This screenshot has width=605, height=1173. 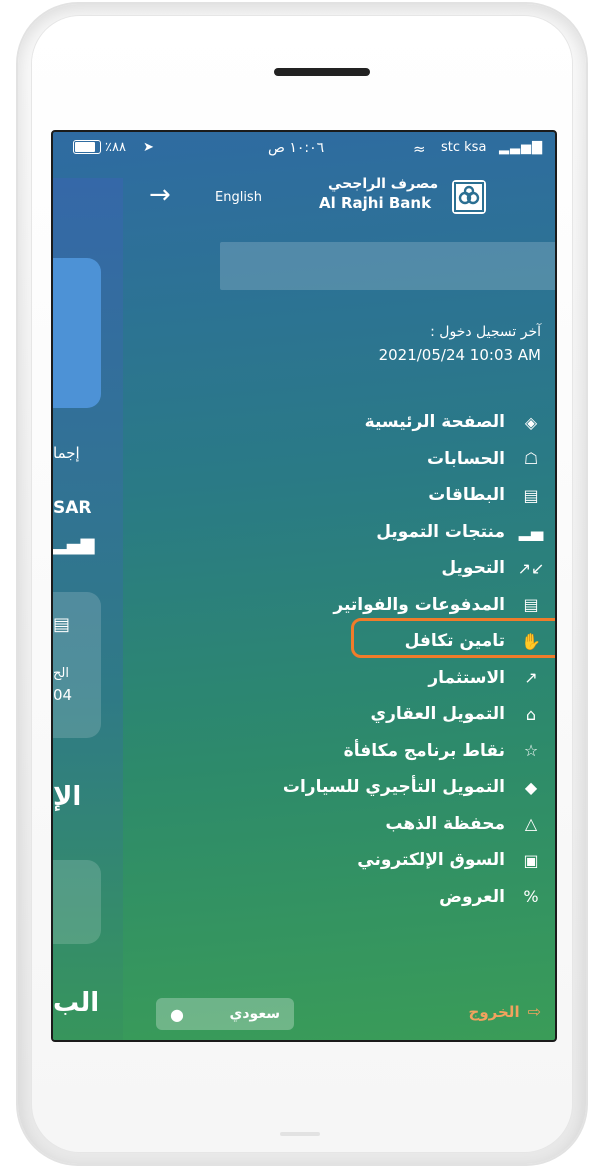 I want to click on menu-label: البطاقات, so click(x=466, y=495).